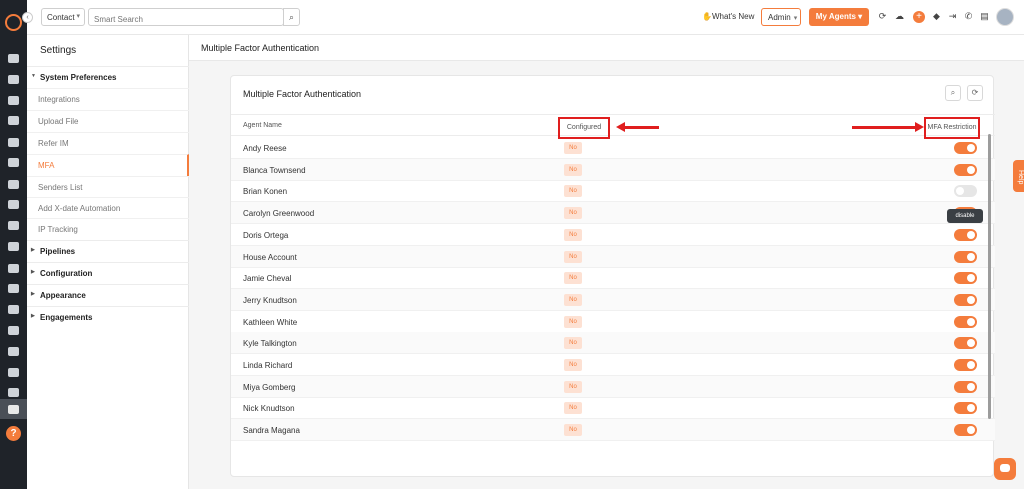 Image resolution: width=1024 pixels, height=489 pixels. I want to click on logout-icon: ⇥, so click(952, 16).